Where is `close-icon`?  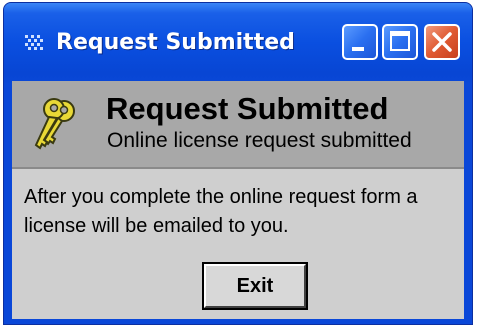 close-icon is located at coordinates (442, 42).